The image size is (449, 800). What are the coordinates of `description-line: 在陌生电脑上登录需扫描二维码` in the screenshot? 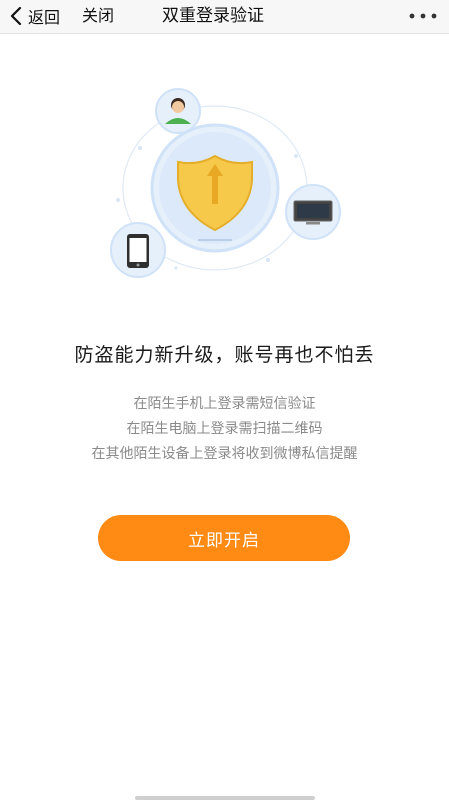 It's located at (224, 429).